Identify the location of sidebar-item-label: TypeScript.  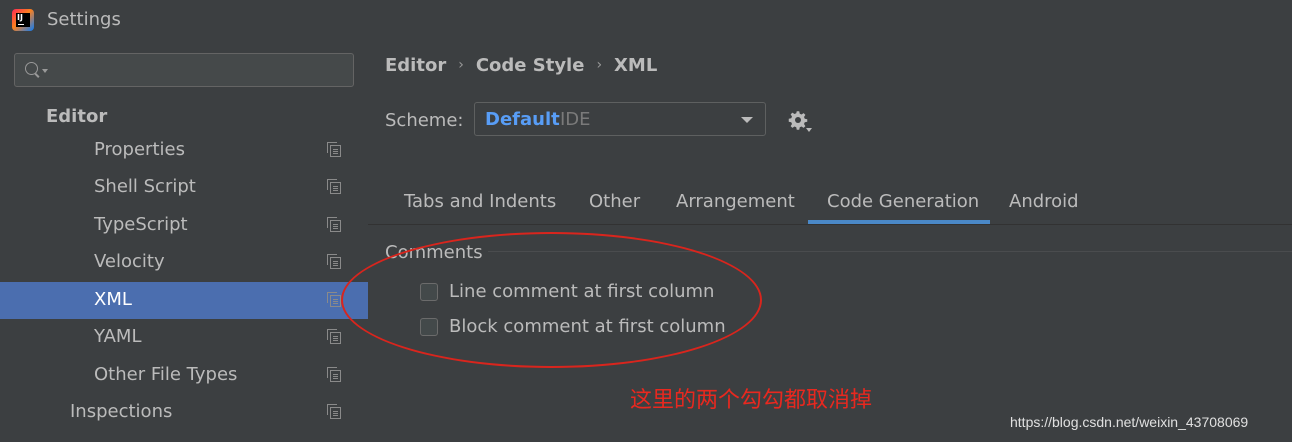
(141, 224).